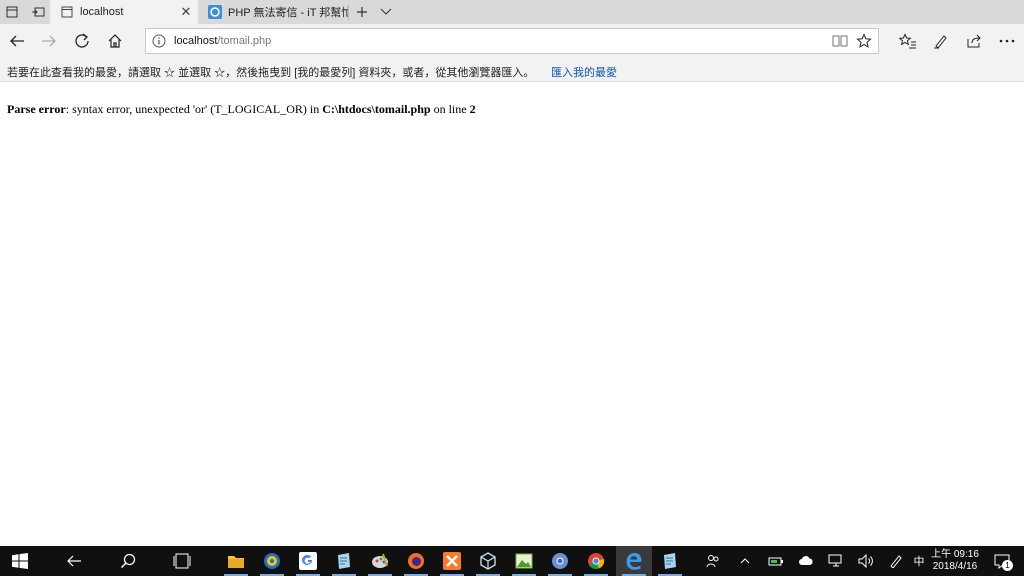 This screenshot has height=576, width=1024. What do you see at coordinates (348, 12) in the screenshot?
I see `tab-divider` at bounding box center [348, 12].